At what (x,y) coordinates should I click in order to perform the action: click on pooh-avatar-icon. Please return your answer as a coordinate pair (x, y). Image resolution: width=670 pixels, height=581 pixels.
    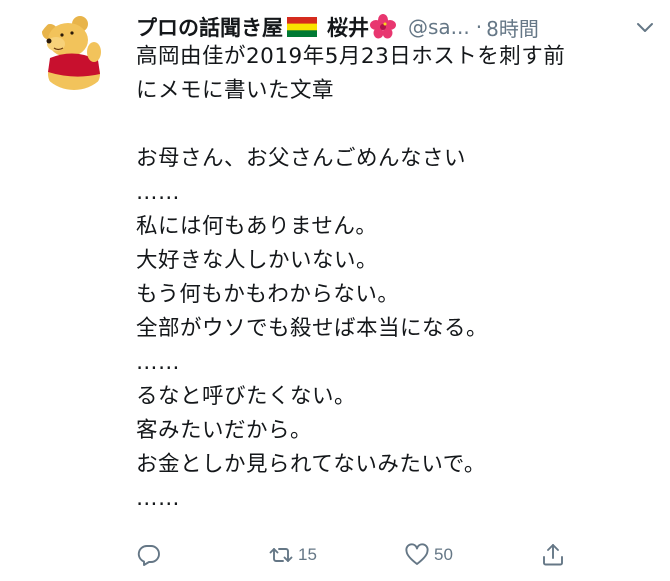
    Looking at the image, I should click on (71, 53).